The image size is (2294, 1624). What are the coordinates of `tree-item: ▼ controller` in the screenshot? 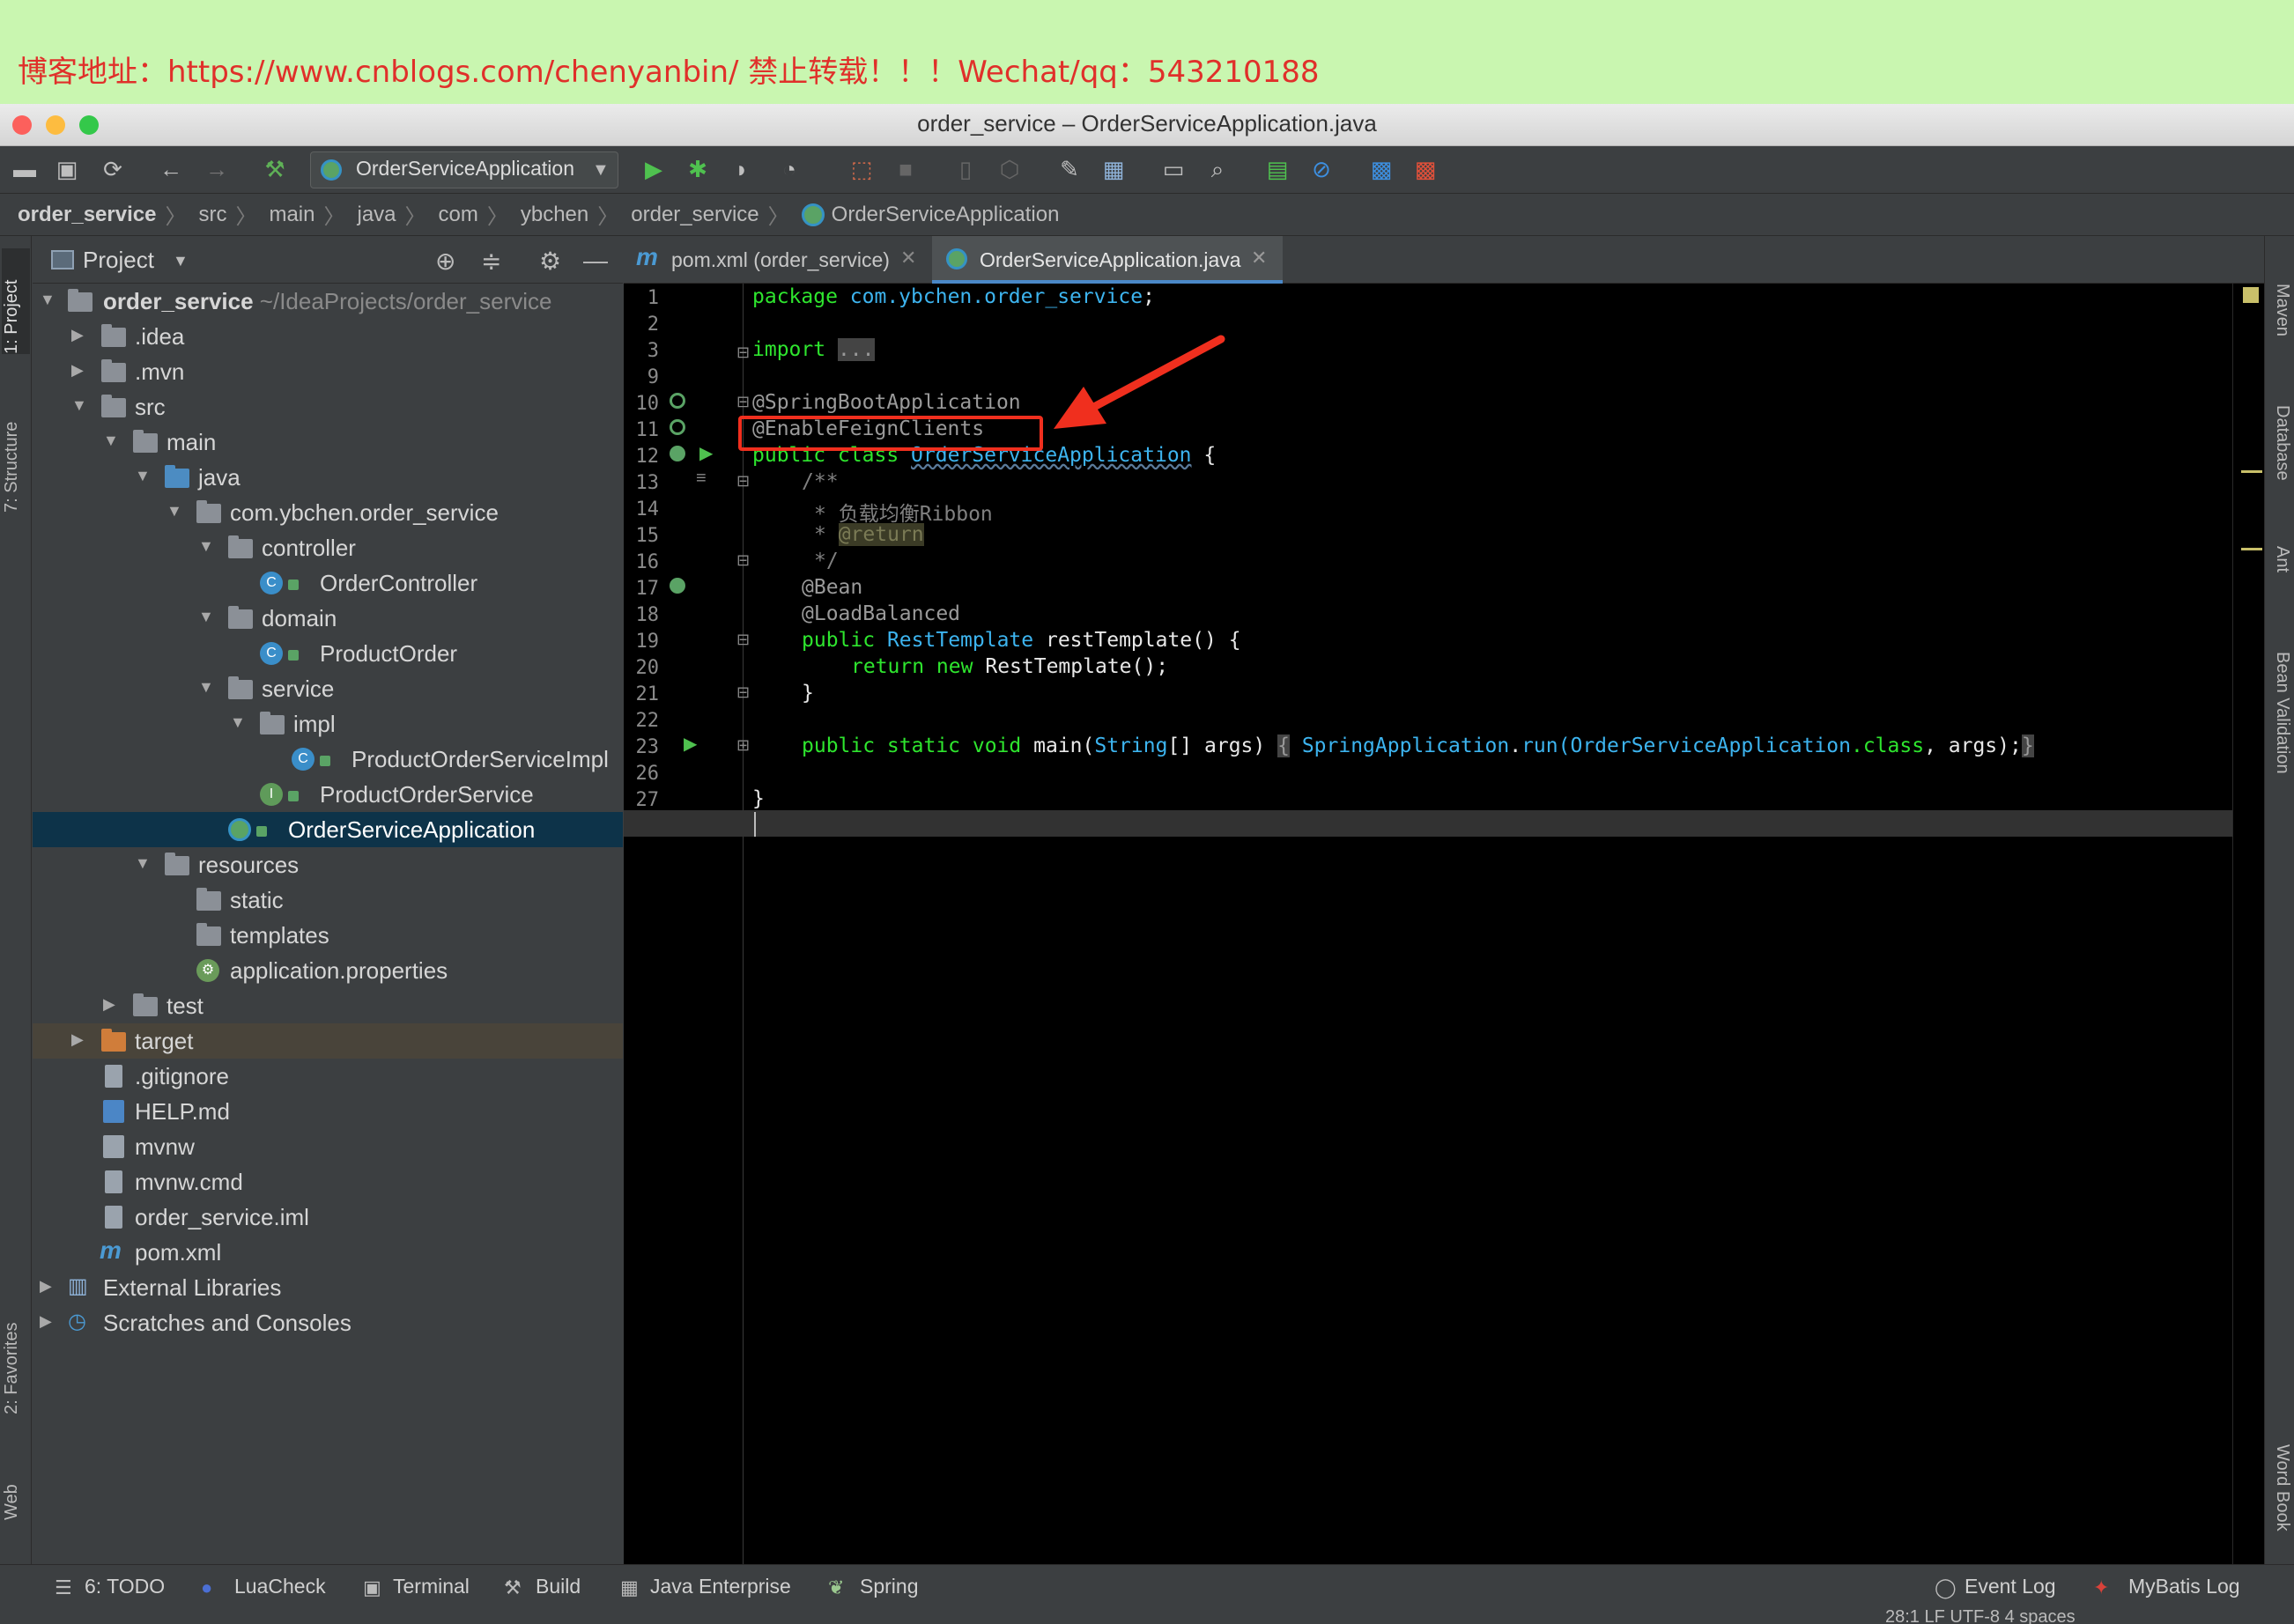 It's located at (328, 547).